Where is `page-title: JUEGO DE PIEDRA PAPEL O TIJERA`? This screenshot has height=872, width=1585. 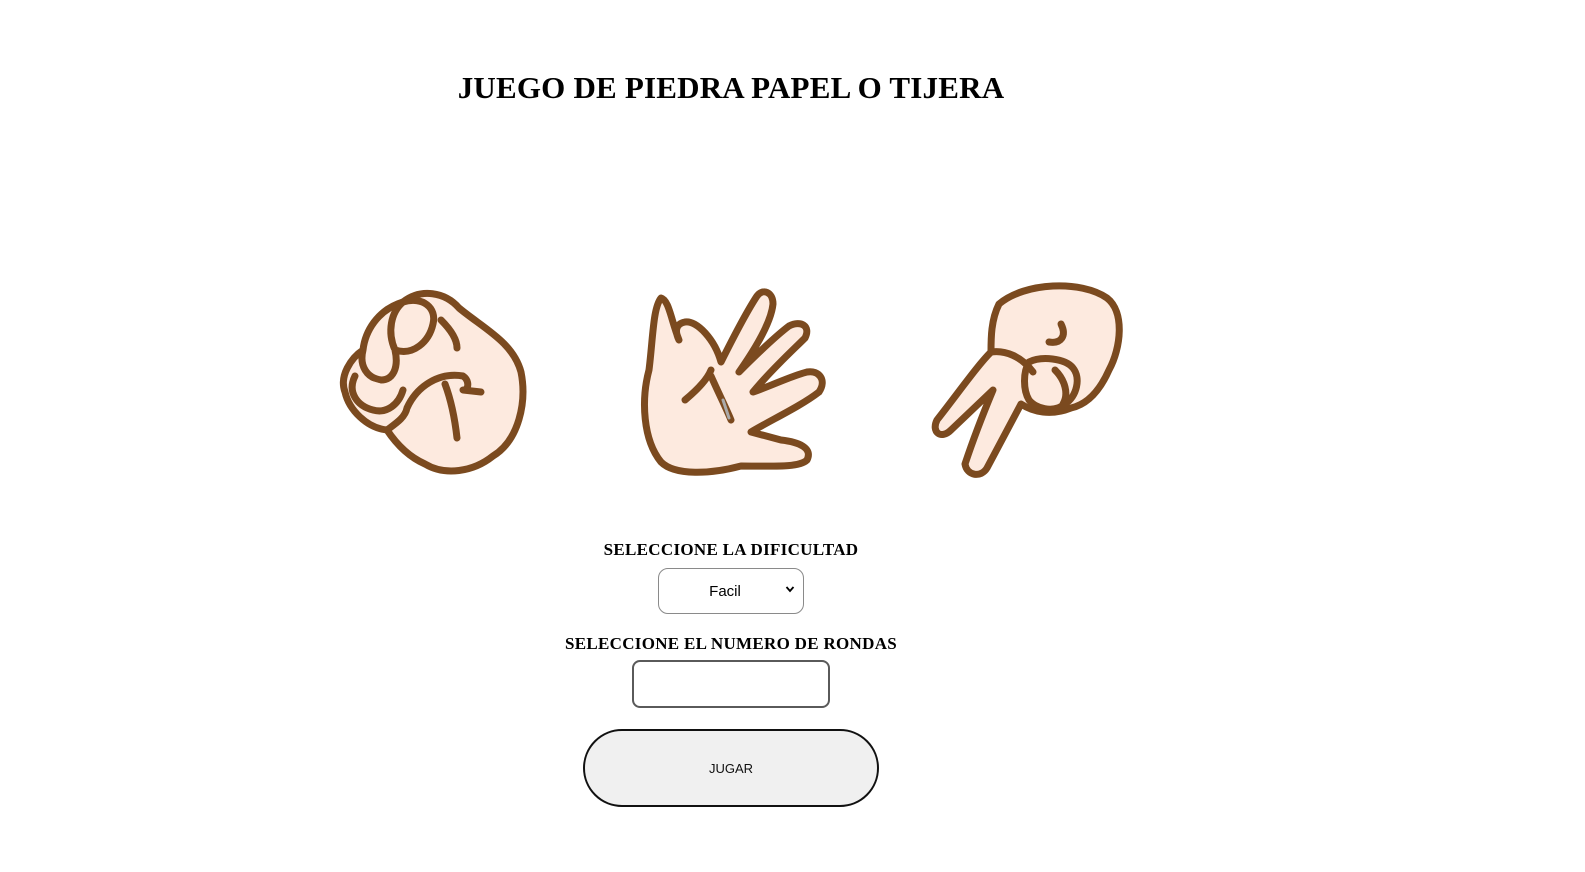
page-title: JUEGO DE PIEDRA PAPEL O TIJERA is located at coordinates (731, 87).